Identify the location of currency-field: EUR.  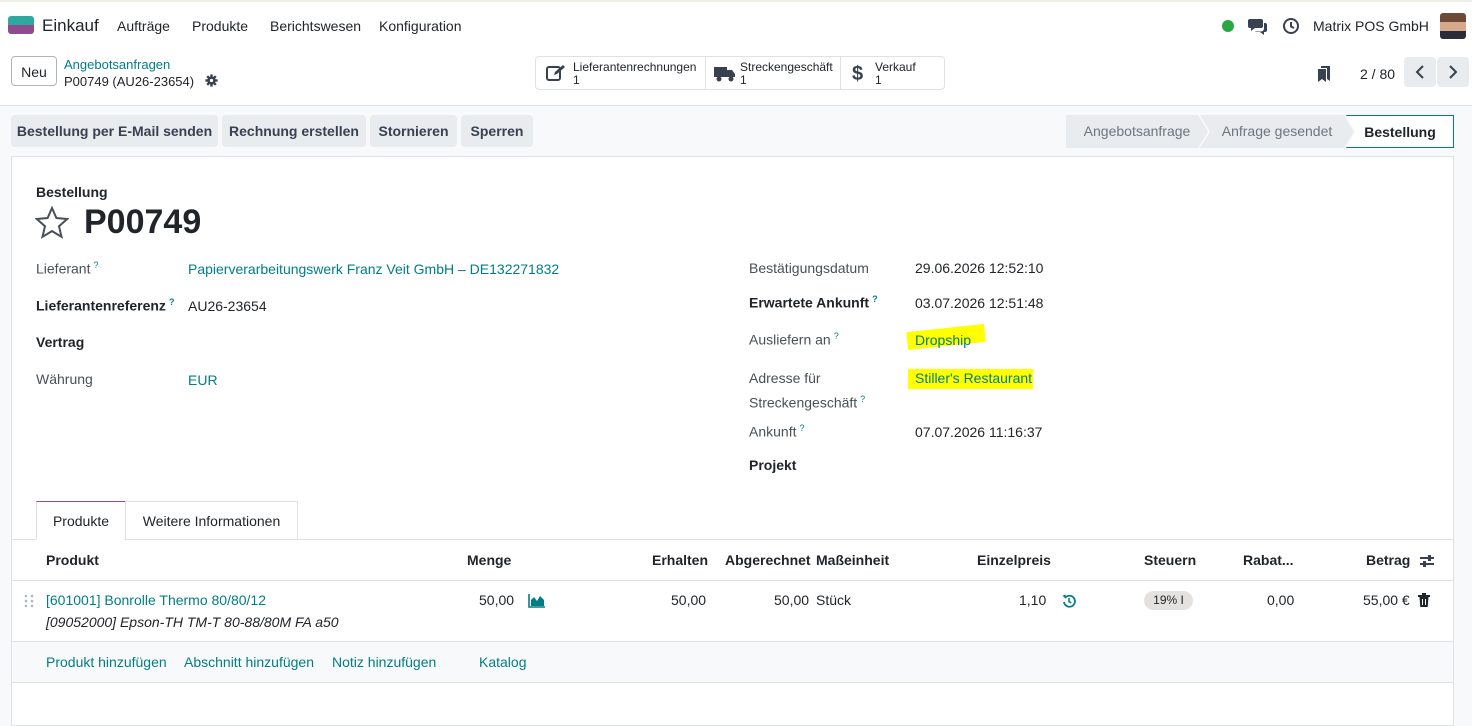
(203, 380).